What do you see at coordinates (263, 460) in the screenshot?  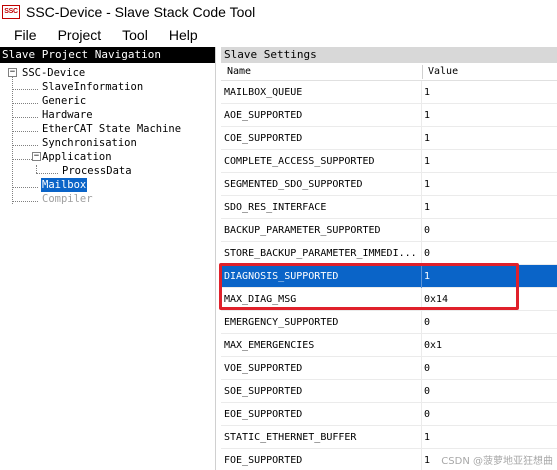 I see `setting-name: FOE_SUPPORTED` at bounding box center [263, 460].